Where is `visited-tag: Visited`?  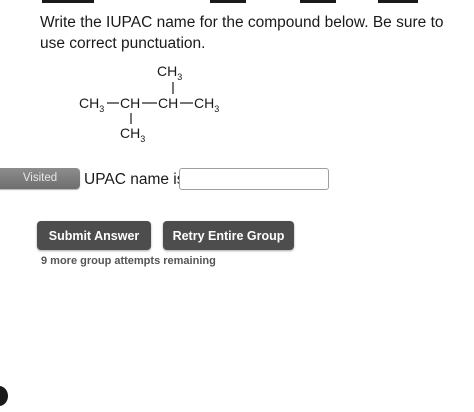
visited-tag: Visited is located at coordinates (40, 178).